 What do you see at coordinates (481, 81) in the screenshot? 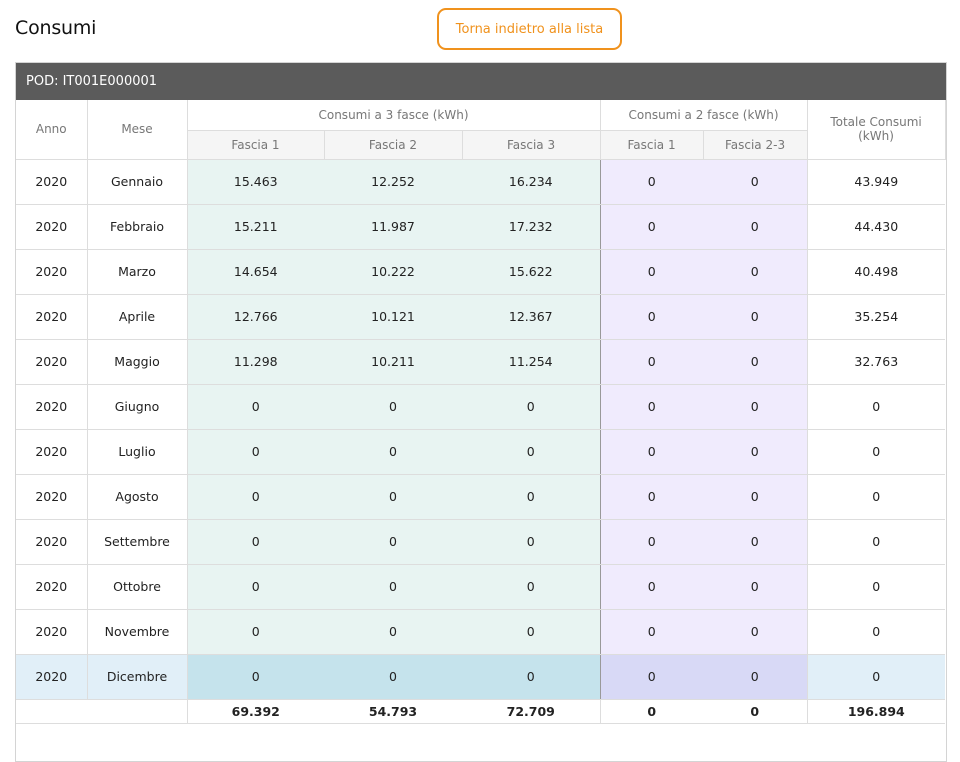
I see `pod-header: POD: IT001E000001` at bounding box center [481, 81].